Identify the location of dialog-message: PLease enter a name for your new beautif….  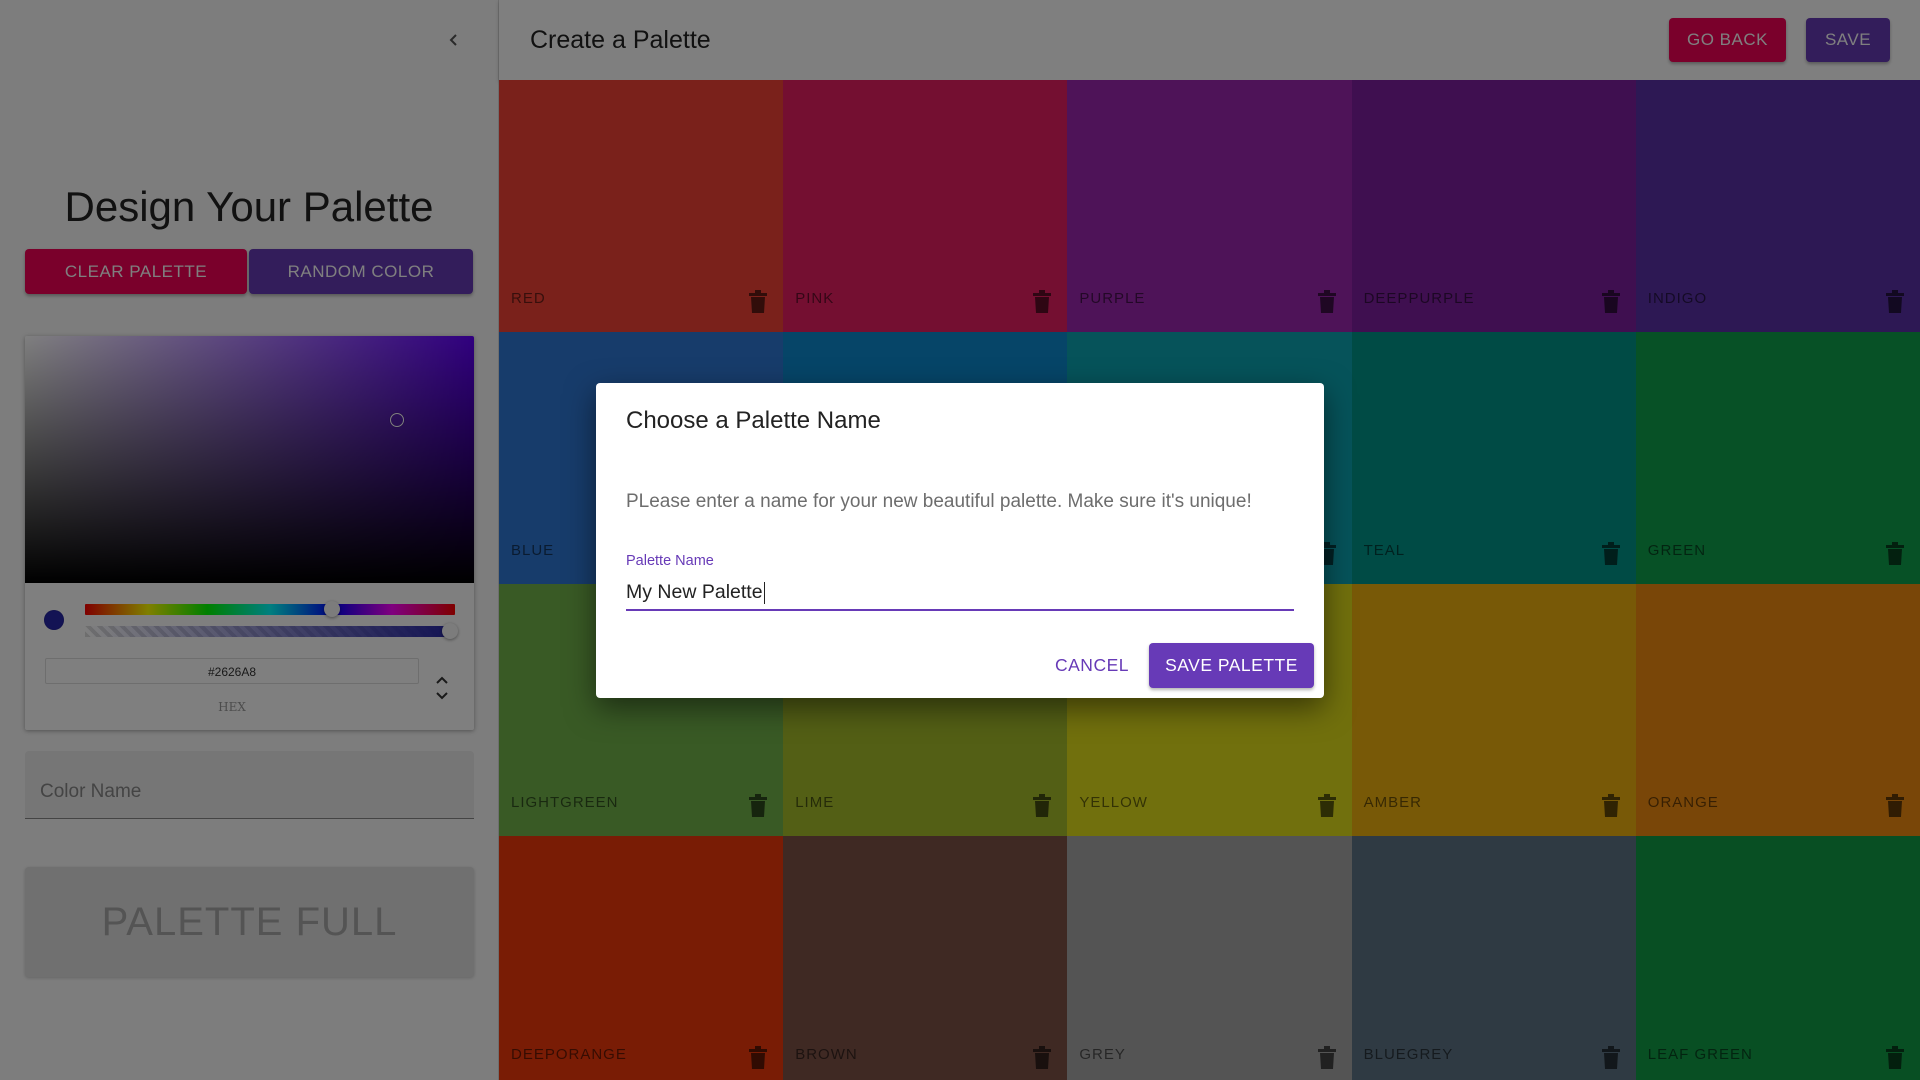
(939, 501).